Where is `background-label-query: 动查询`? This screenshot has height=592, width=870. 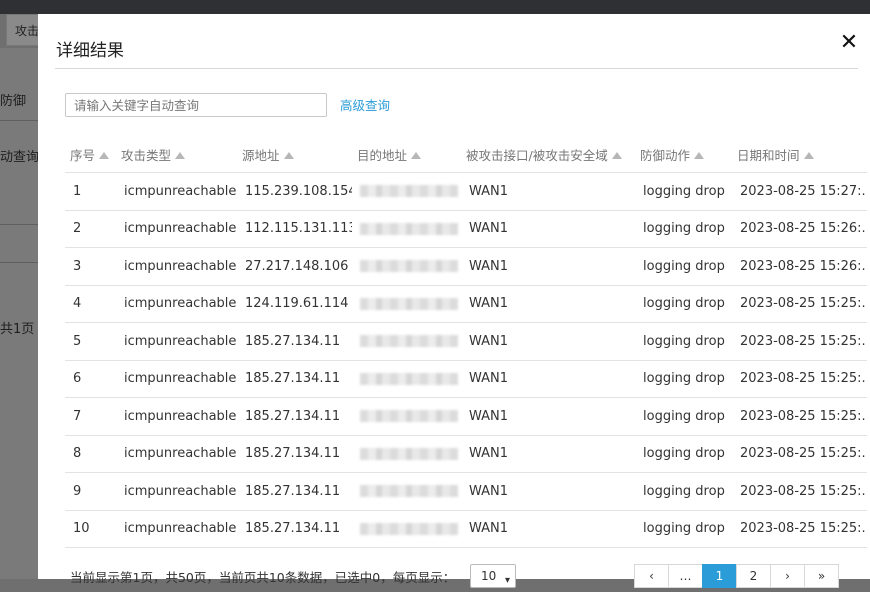
background-label-query: 动查询 is located at coordinates (20, 157).